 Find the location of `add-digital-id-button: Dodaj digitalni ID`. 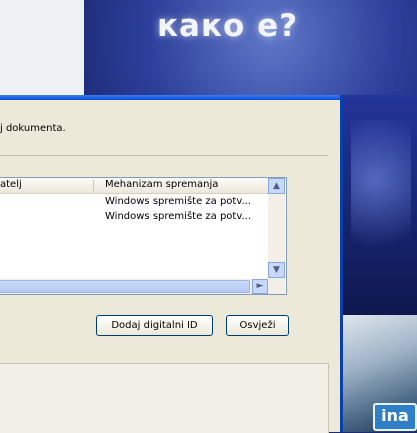

add-digital-id-button: Dodaj digitalni ID is located at coordinates (154, 325).